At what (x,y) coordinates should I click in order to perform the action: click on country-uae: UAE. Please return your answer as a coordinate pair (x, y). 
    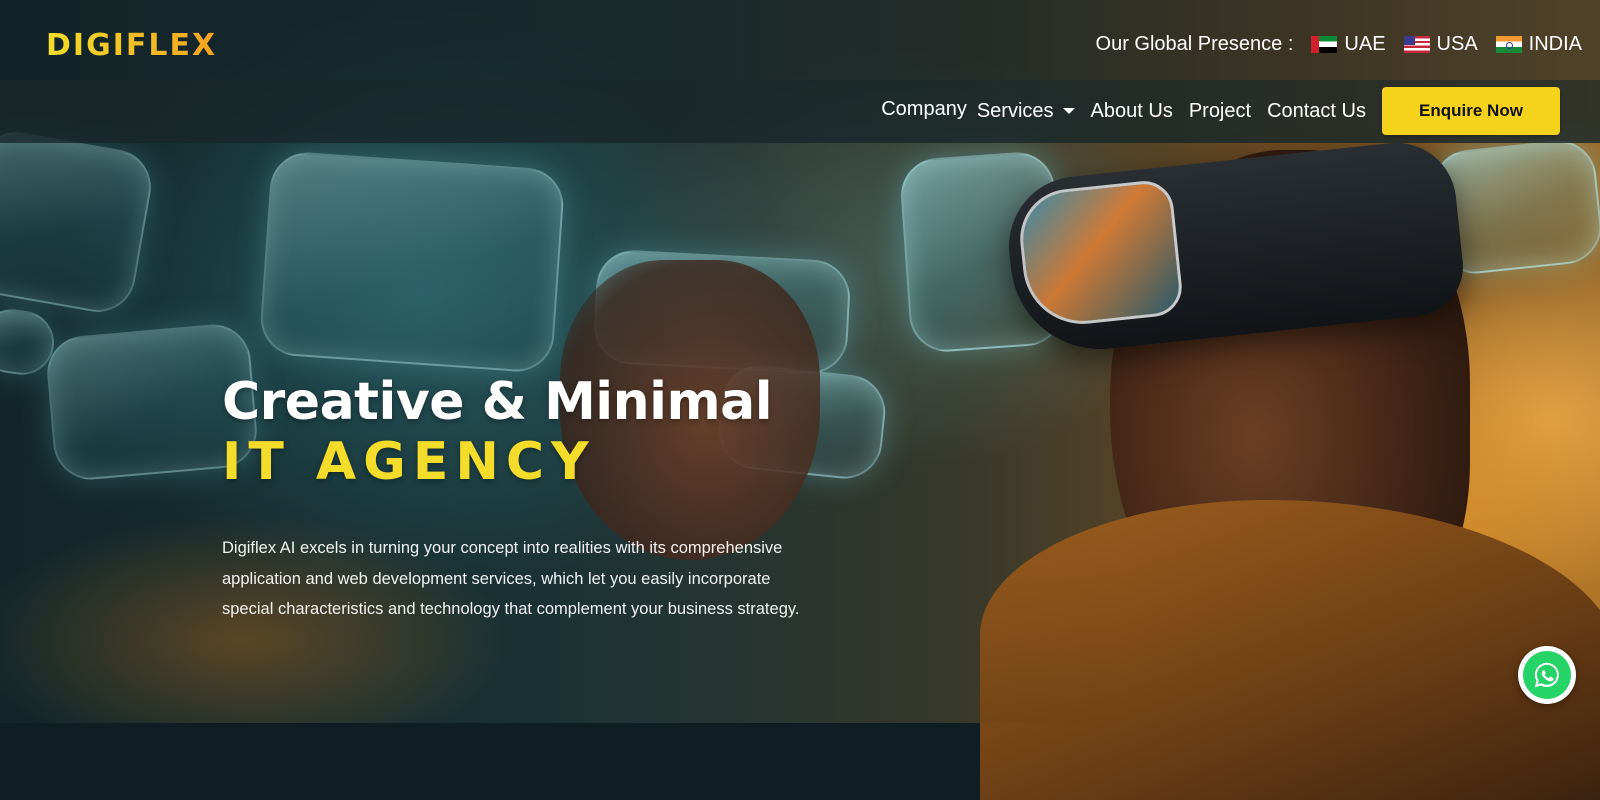
    Looking at the image, I should click on (1348, 44).